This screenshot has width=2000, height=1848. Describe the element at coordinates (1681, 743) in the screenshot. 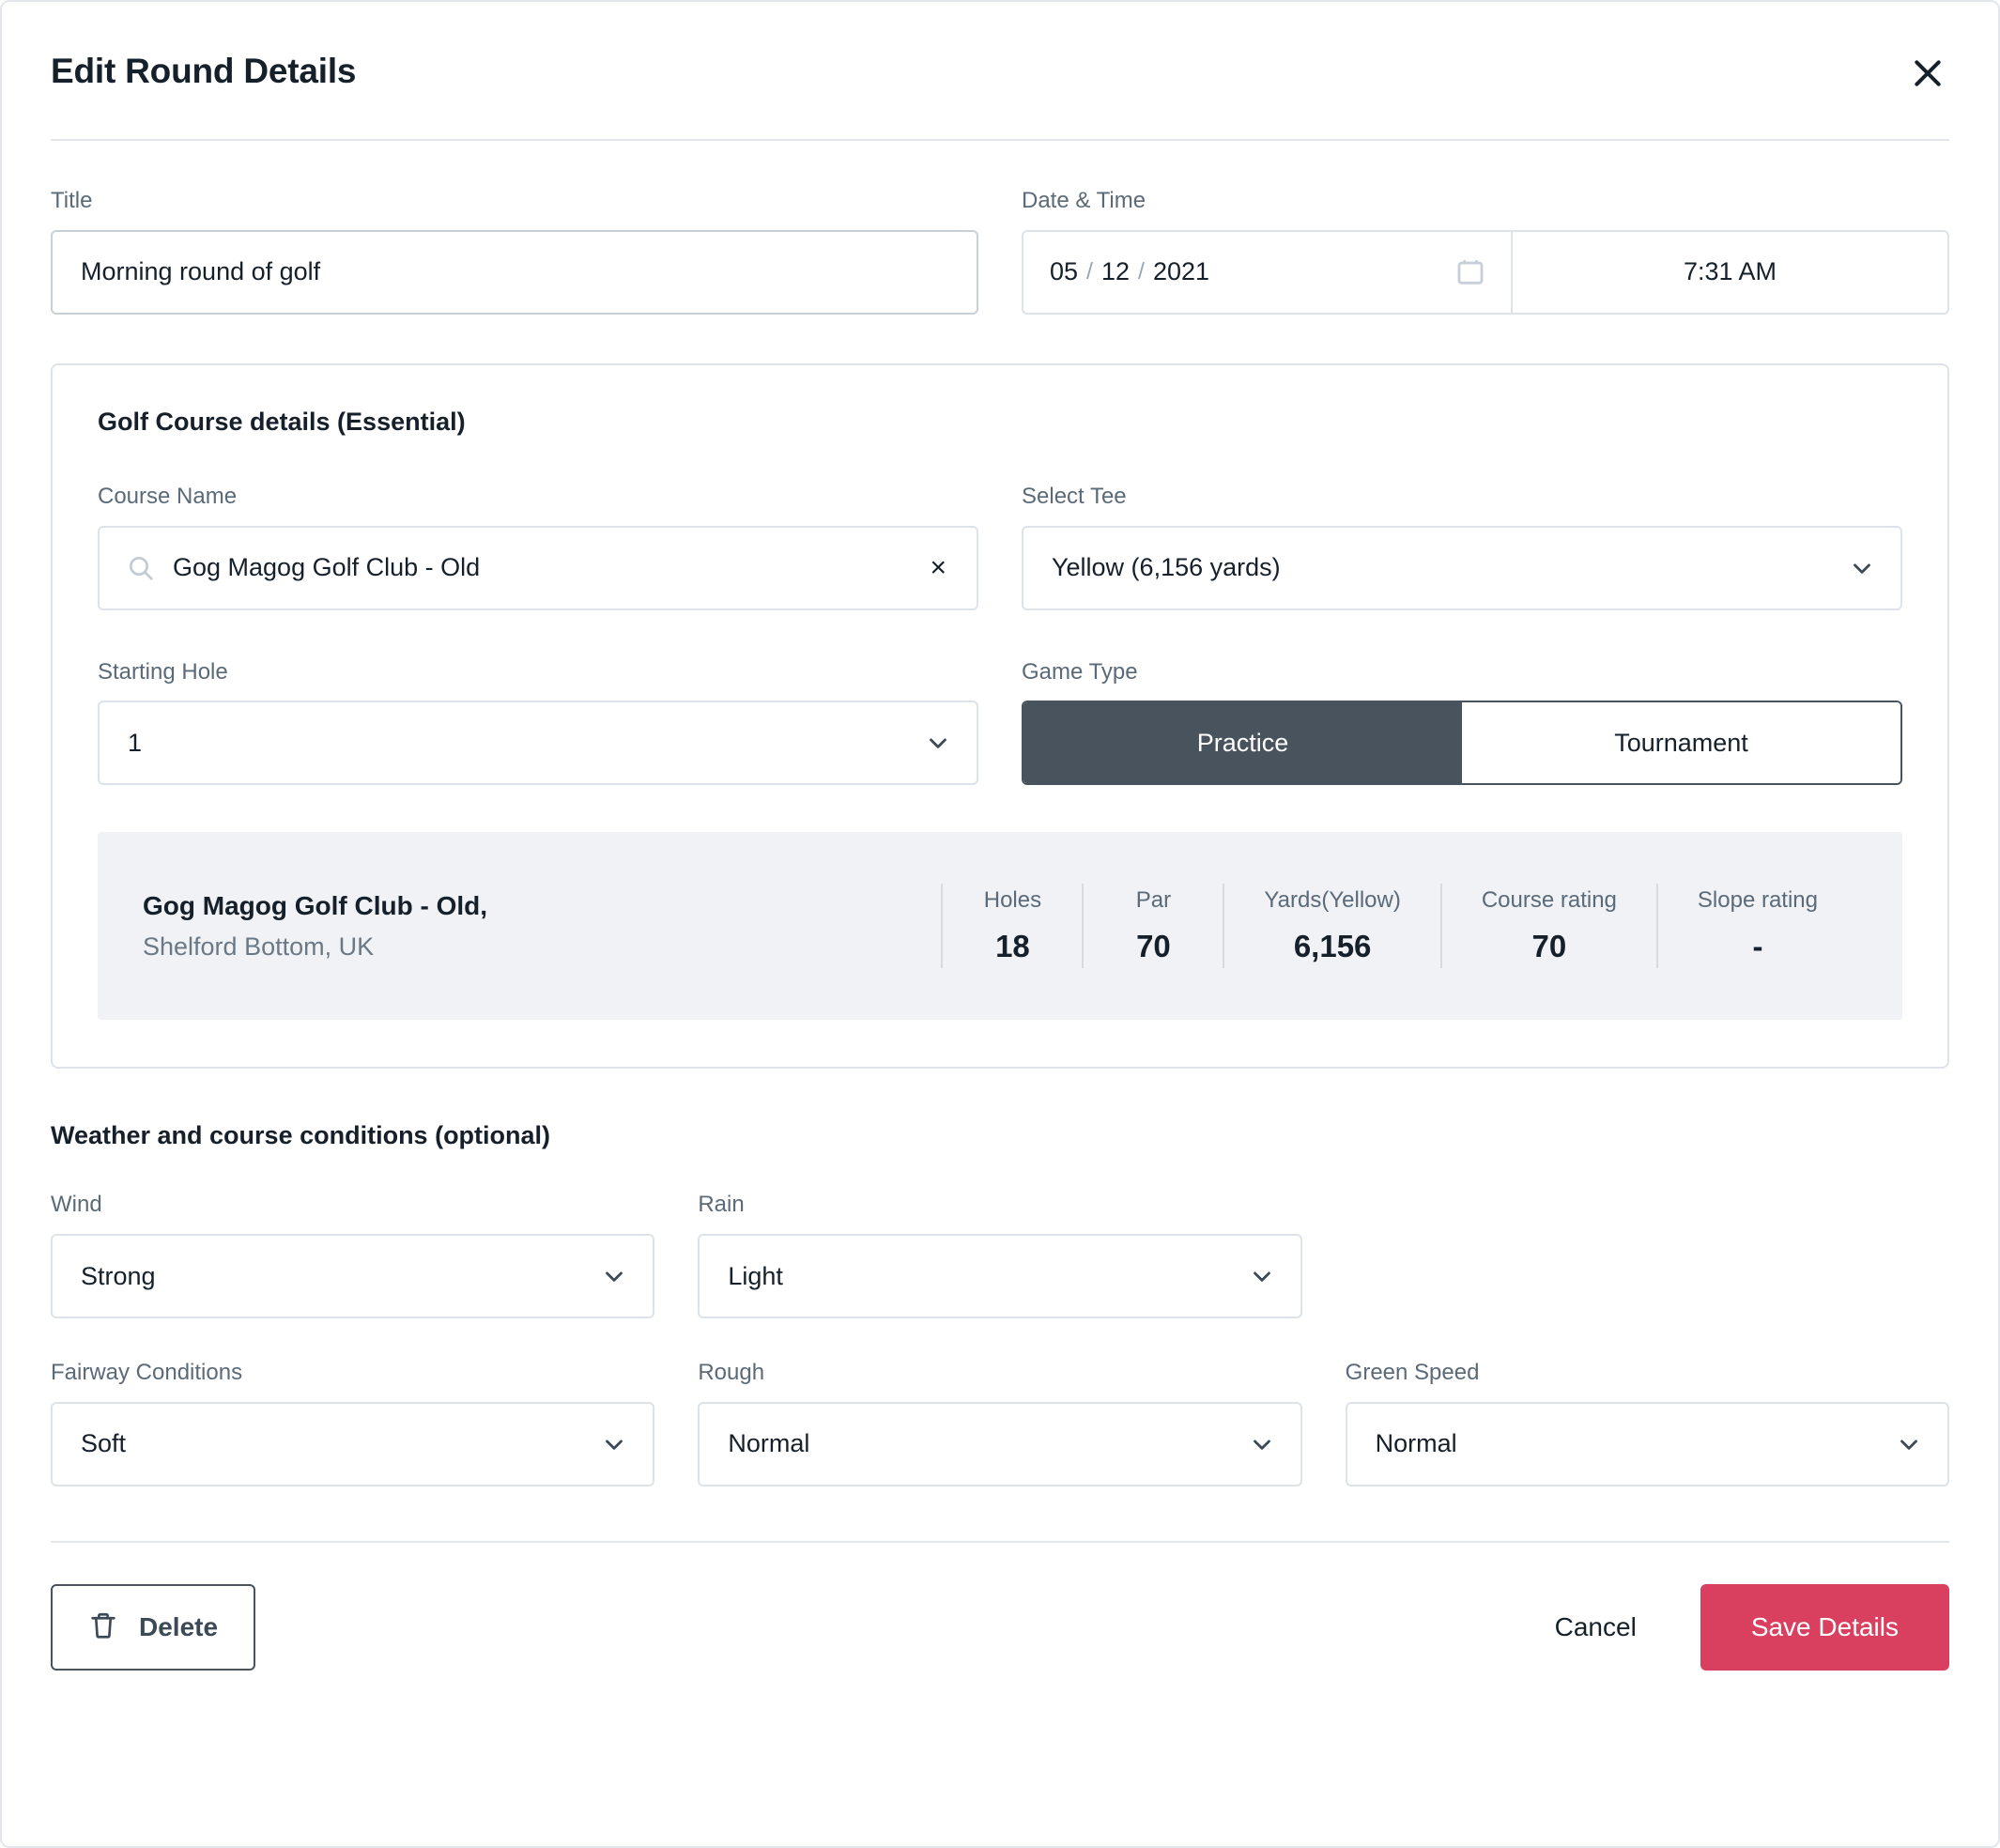

I see `game-type-option-tournament: Tournament` at that location.